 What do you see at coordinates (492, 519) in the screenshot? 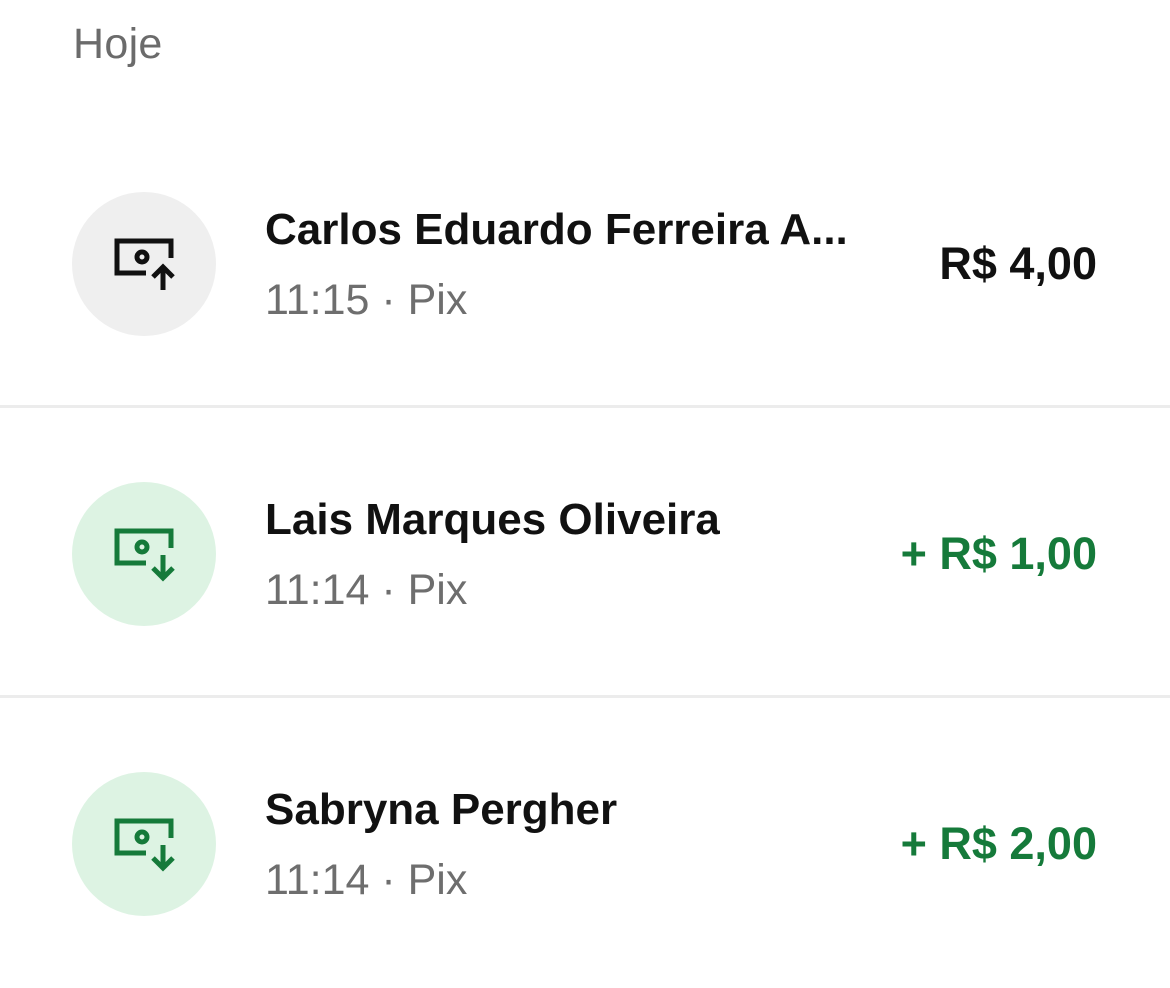
I see `transaction-name: Lais Marques Oliveira` at bounding box center [492, 519].